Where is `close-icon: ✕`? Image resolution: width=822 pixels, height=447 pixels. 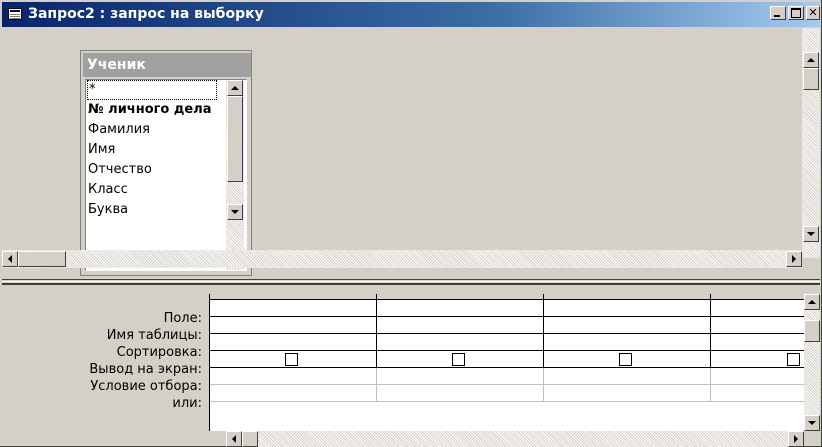 close-icon: ✕ is located at coordinates (813, 12).